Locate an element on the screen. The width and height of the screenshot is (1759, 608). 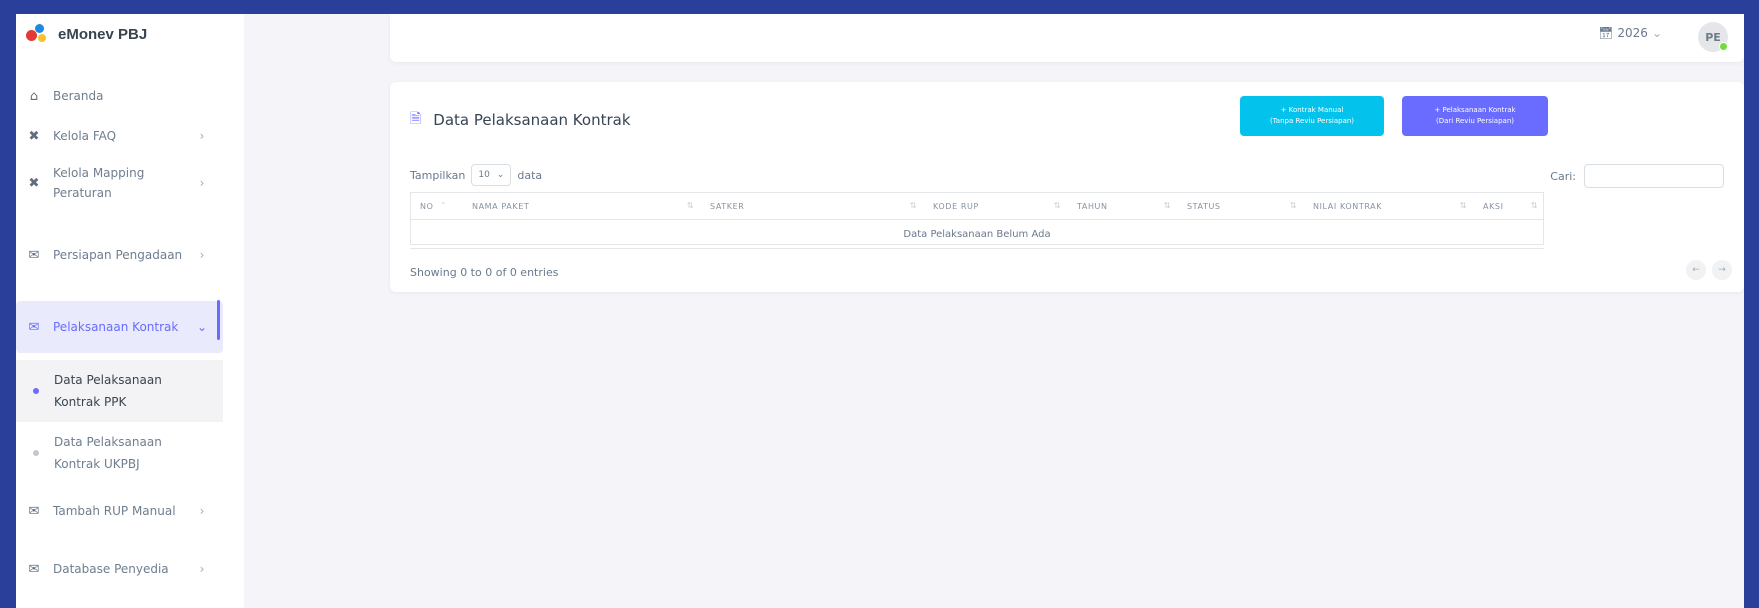
search-input is located at coordinates (1654, 176).